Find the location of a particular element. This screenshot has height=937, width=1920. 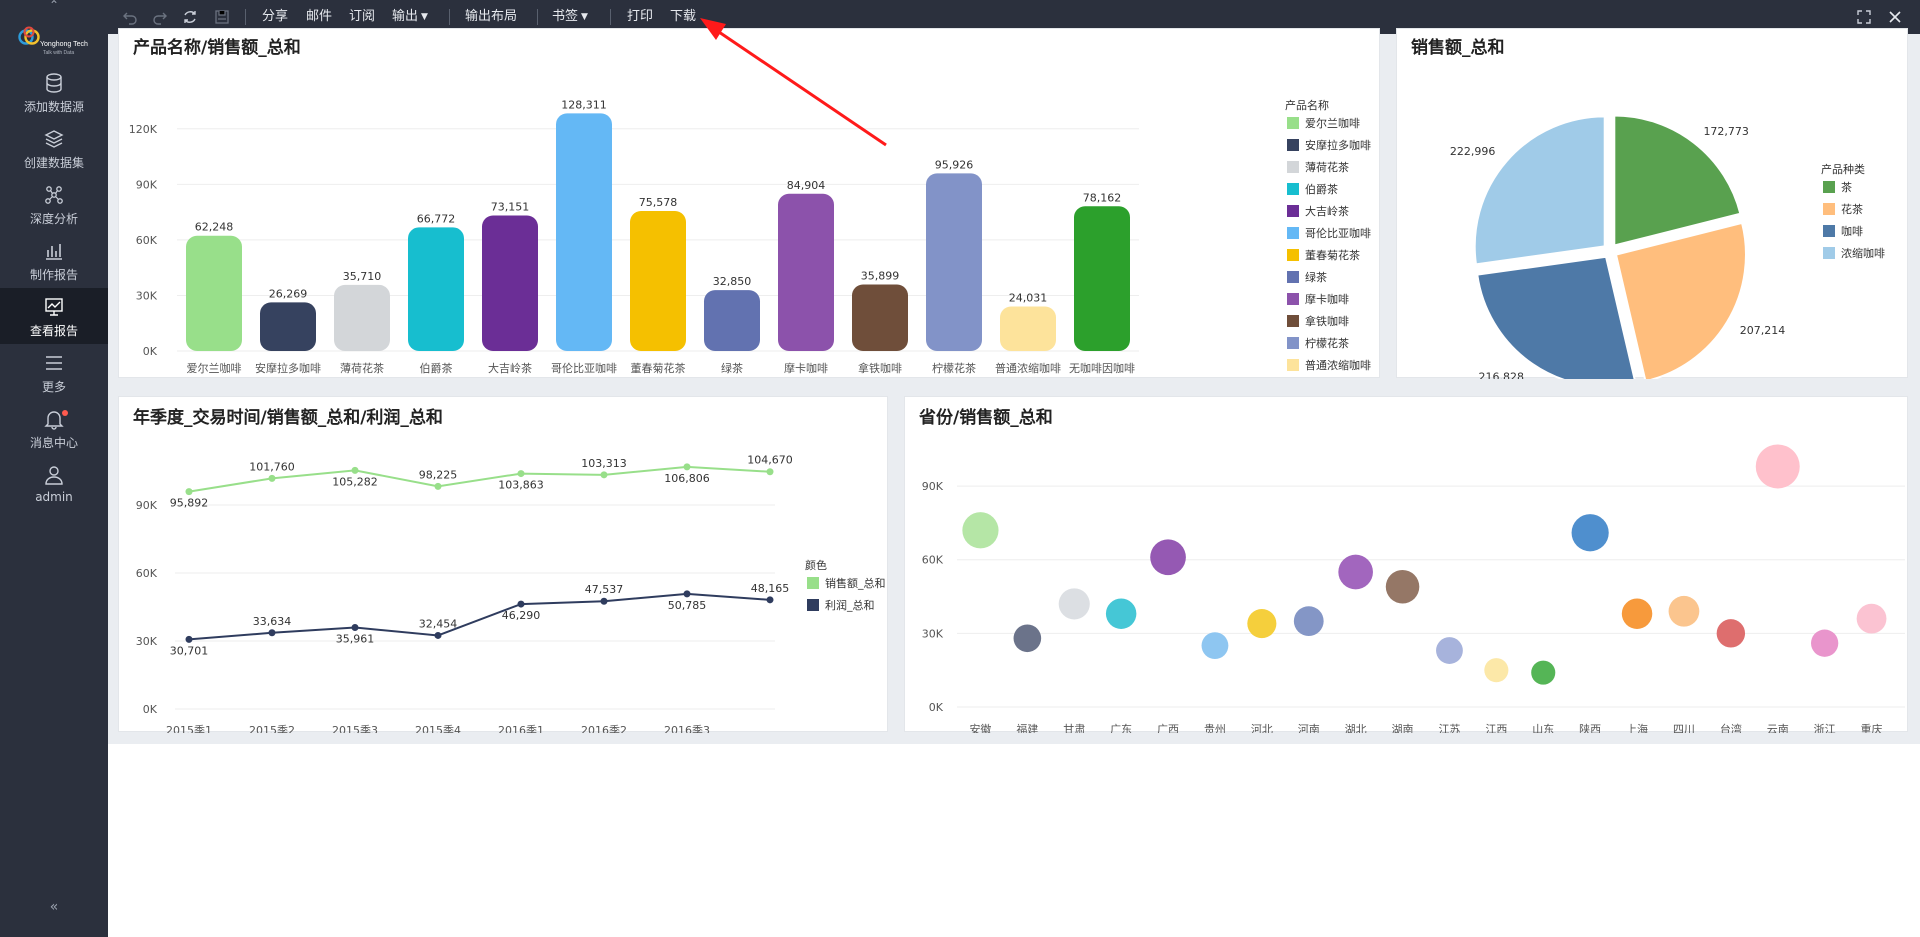

refresh-icon is located at coordinates (190, 17).